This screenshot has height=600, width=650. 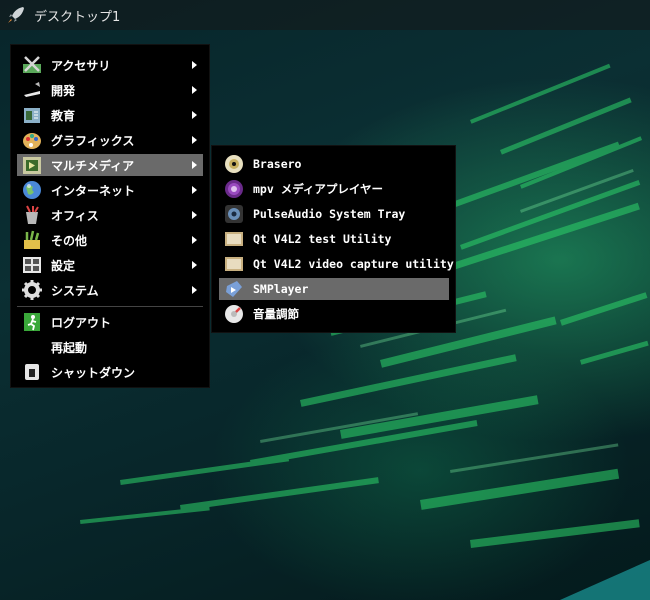 What do you see at coordinates (234, 164) in the screenshot?
I see `disc-icon` at bounding box center [234, 164].